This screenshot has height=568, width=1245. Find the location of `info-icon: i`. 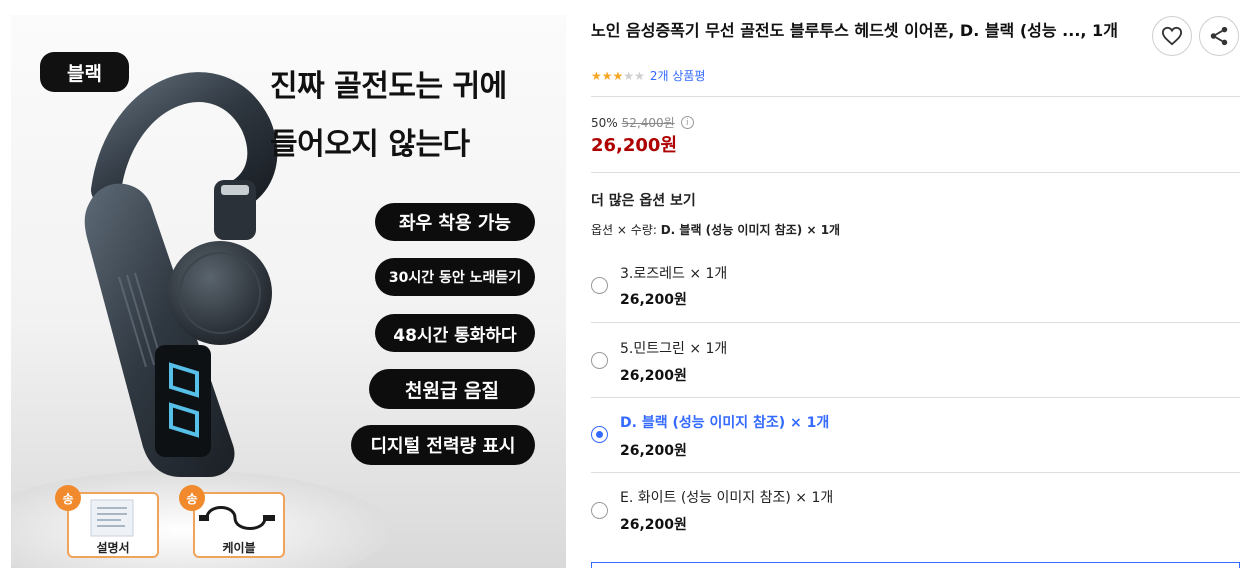

info-icon: i is located at coordinates (687, 122).